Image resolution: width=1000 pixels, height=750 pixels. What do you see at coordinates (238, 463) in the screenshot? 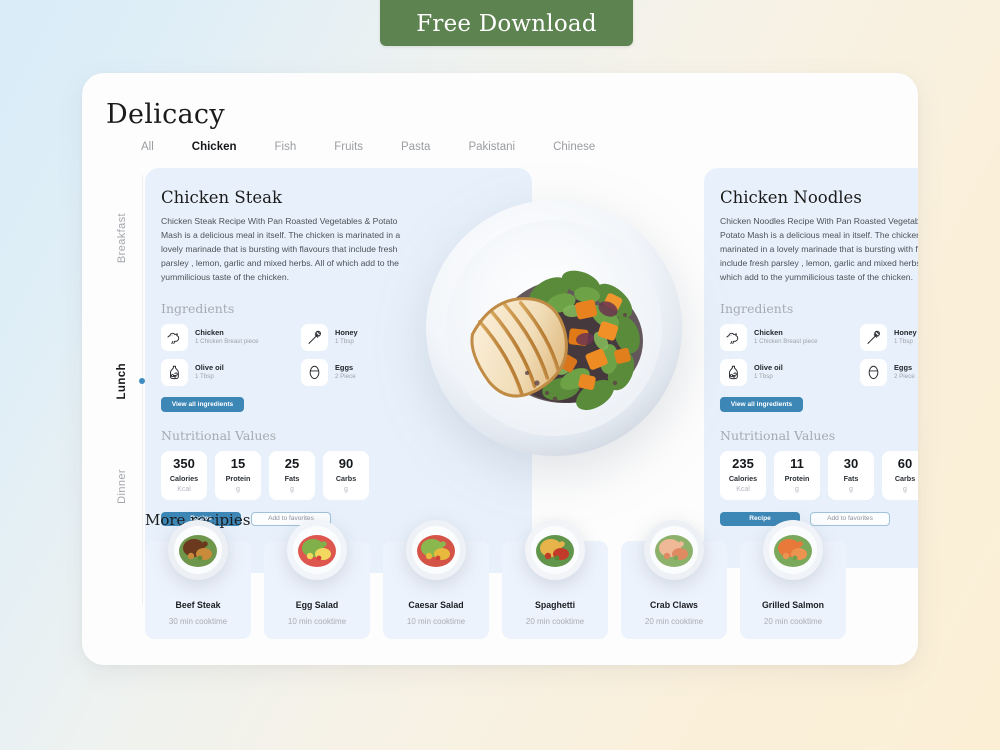
I see `nutrition-value: 15` at bounding box center [238, 463].